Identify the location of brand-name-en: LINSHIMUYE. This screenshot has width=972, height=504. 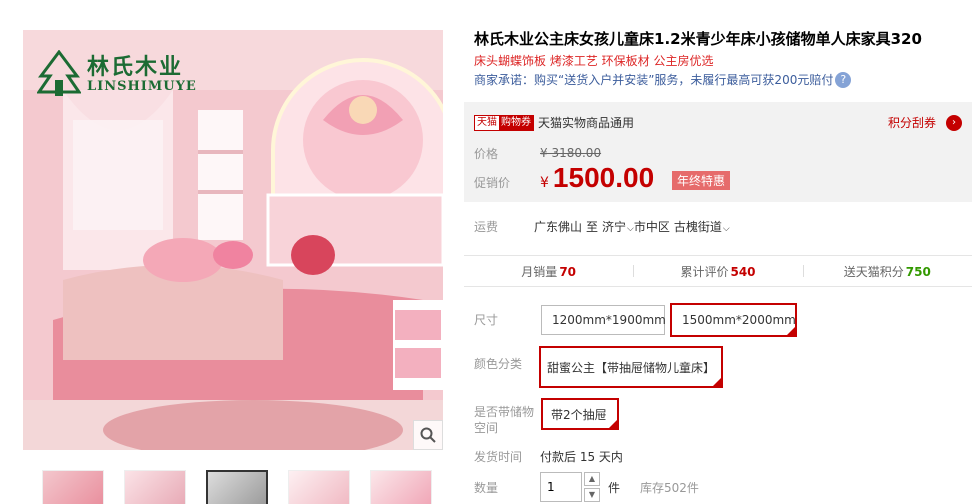
(142, 86).